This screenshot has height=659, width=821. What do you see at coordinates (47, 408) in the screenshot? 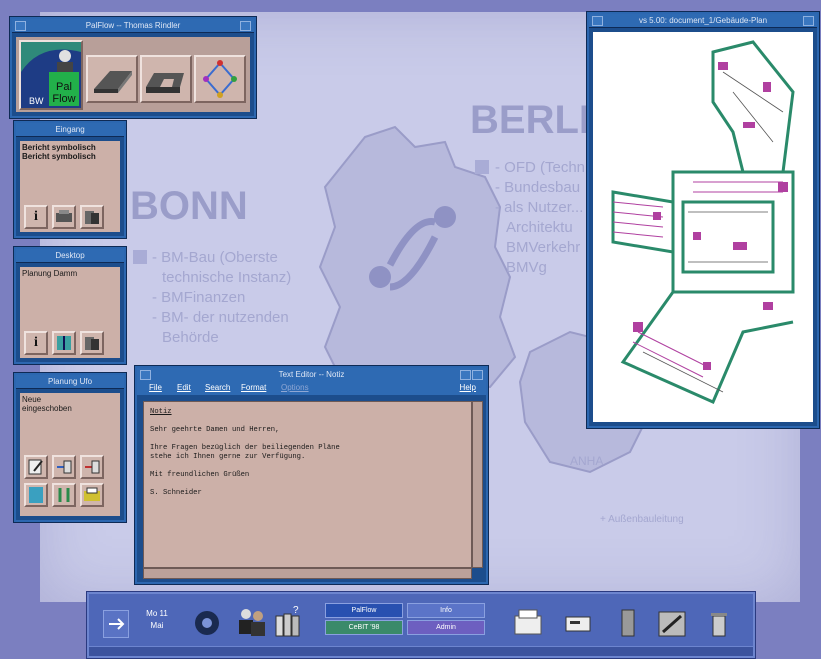
I see `planung-item-2: eingeschoben` at bounding box center [47, 408].